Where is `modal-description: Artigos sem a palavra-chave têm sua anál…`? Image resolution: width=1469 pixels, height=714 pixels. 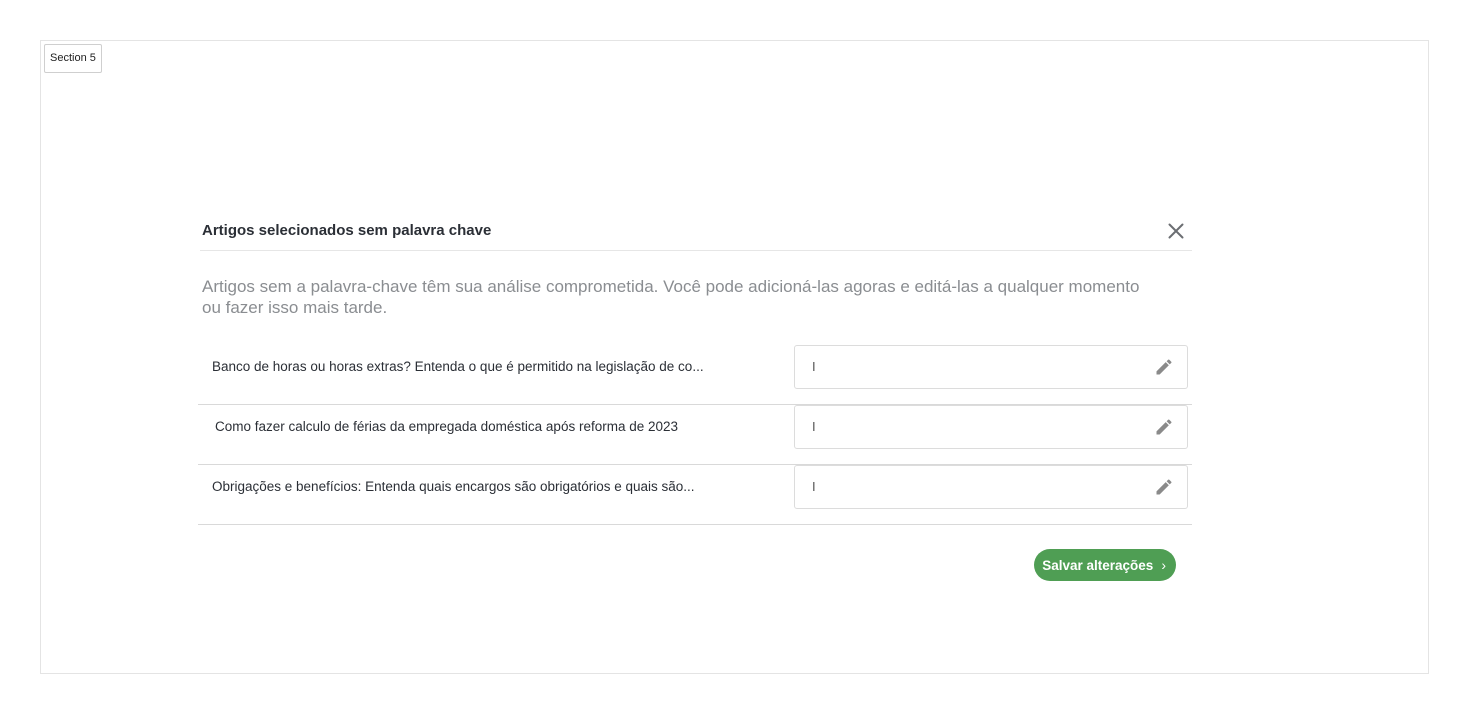
modal-description: Artigos sem a palavra-chave têm sua anál… is located at coordinates (671, 297).